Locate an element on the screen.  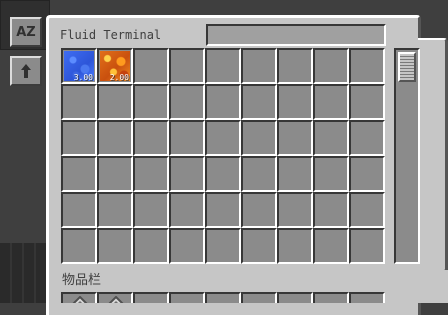
search-input is located at coordinates (296, 35).